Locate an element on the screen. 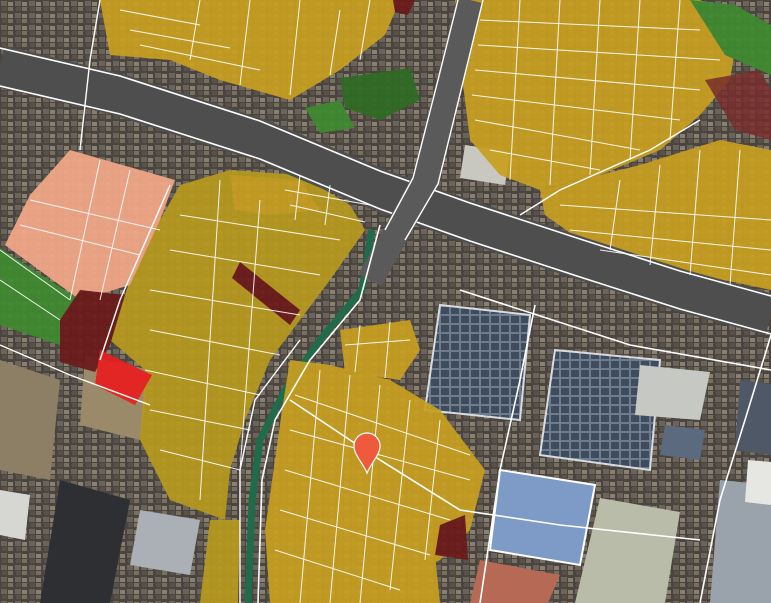 Image resolution: width=771 pixels, height=603 pixels. construction-yard is located at coordinates (30, 420).